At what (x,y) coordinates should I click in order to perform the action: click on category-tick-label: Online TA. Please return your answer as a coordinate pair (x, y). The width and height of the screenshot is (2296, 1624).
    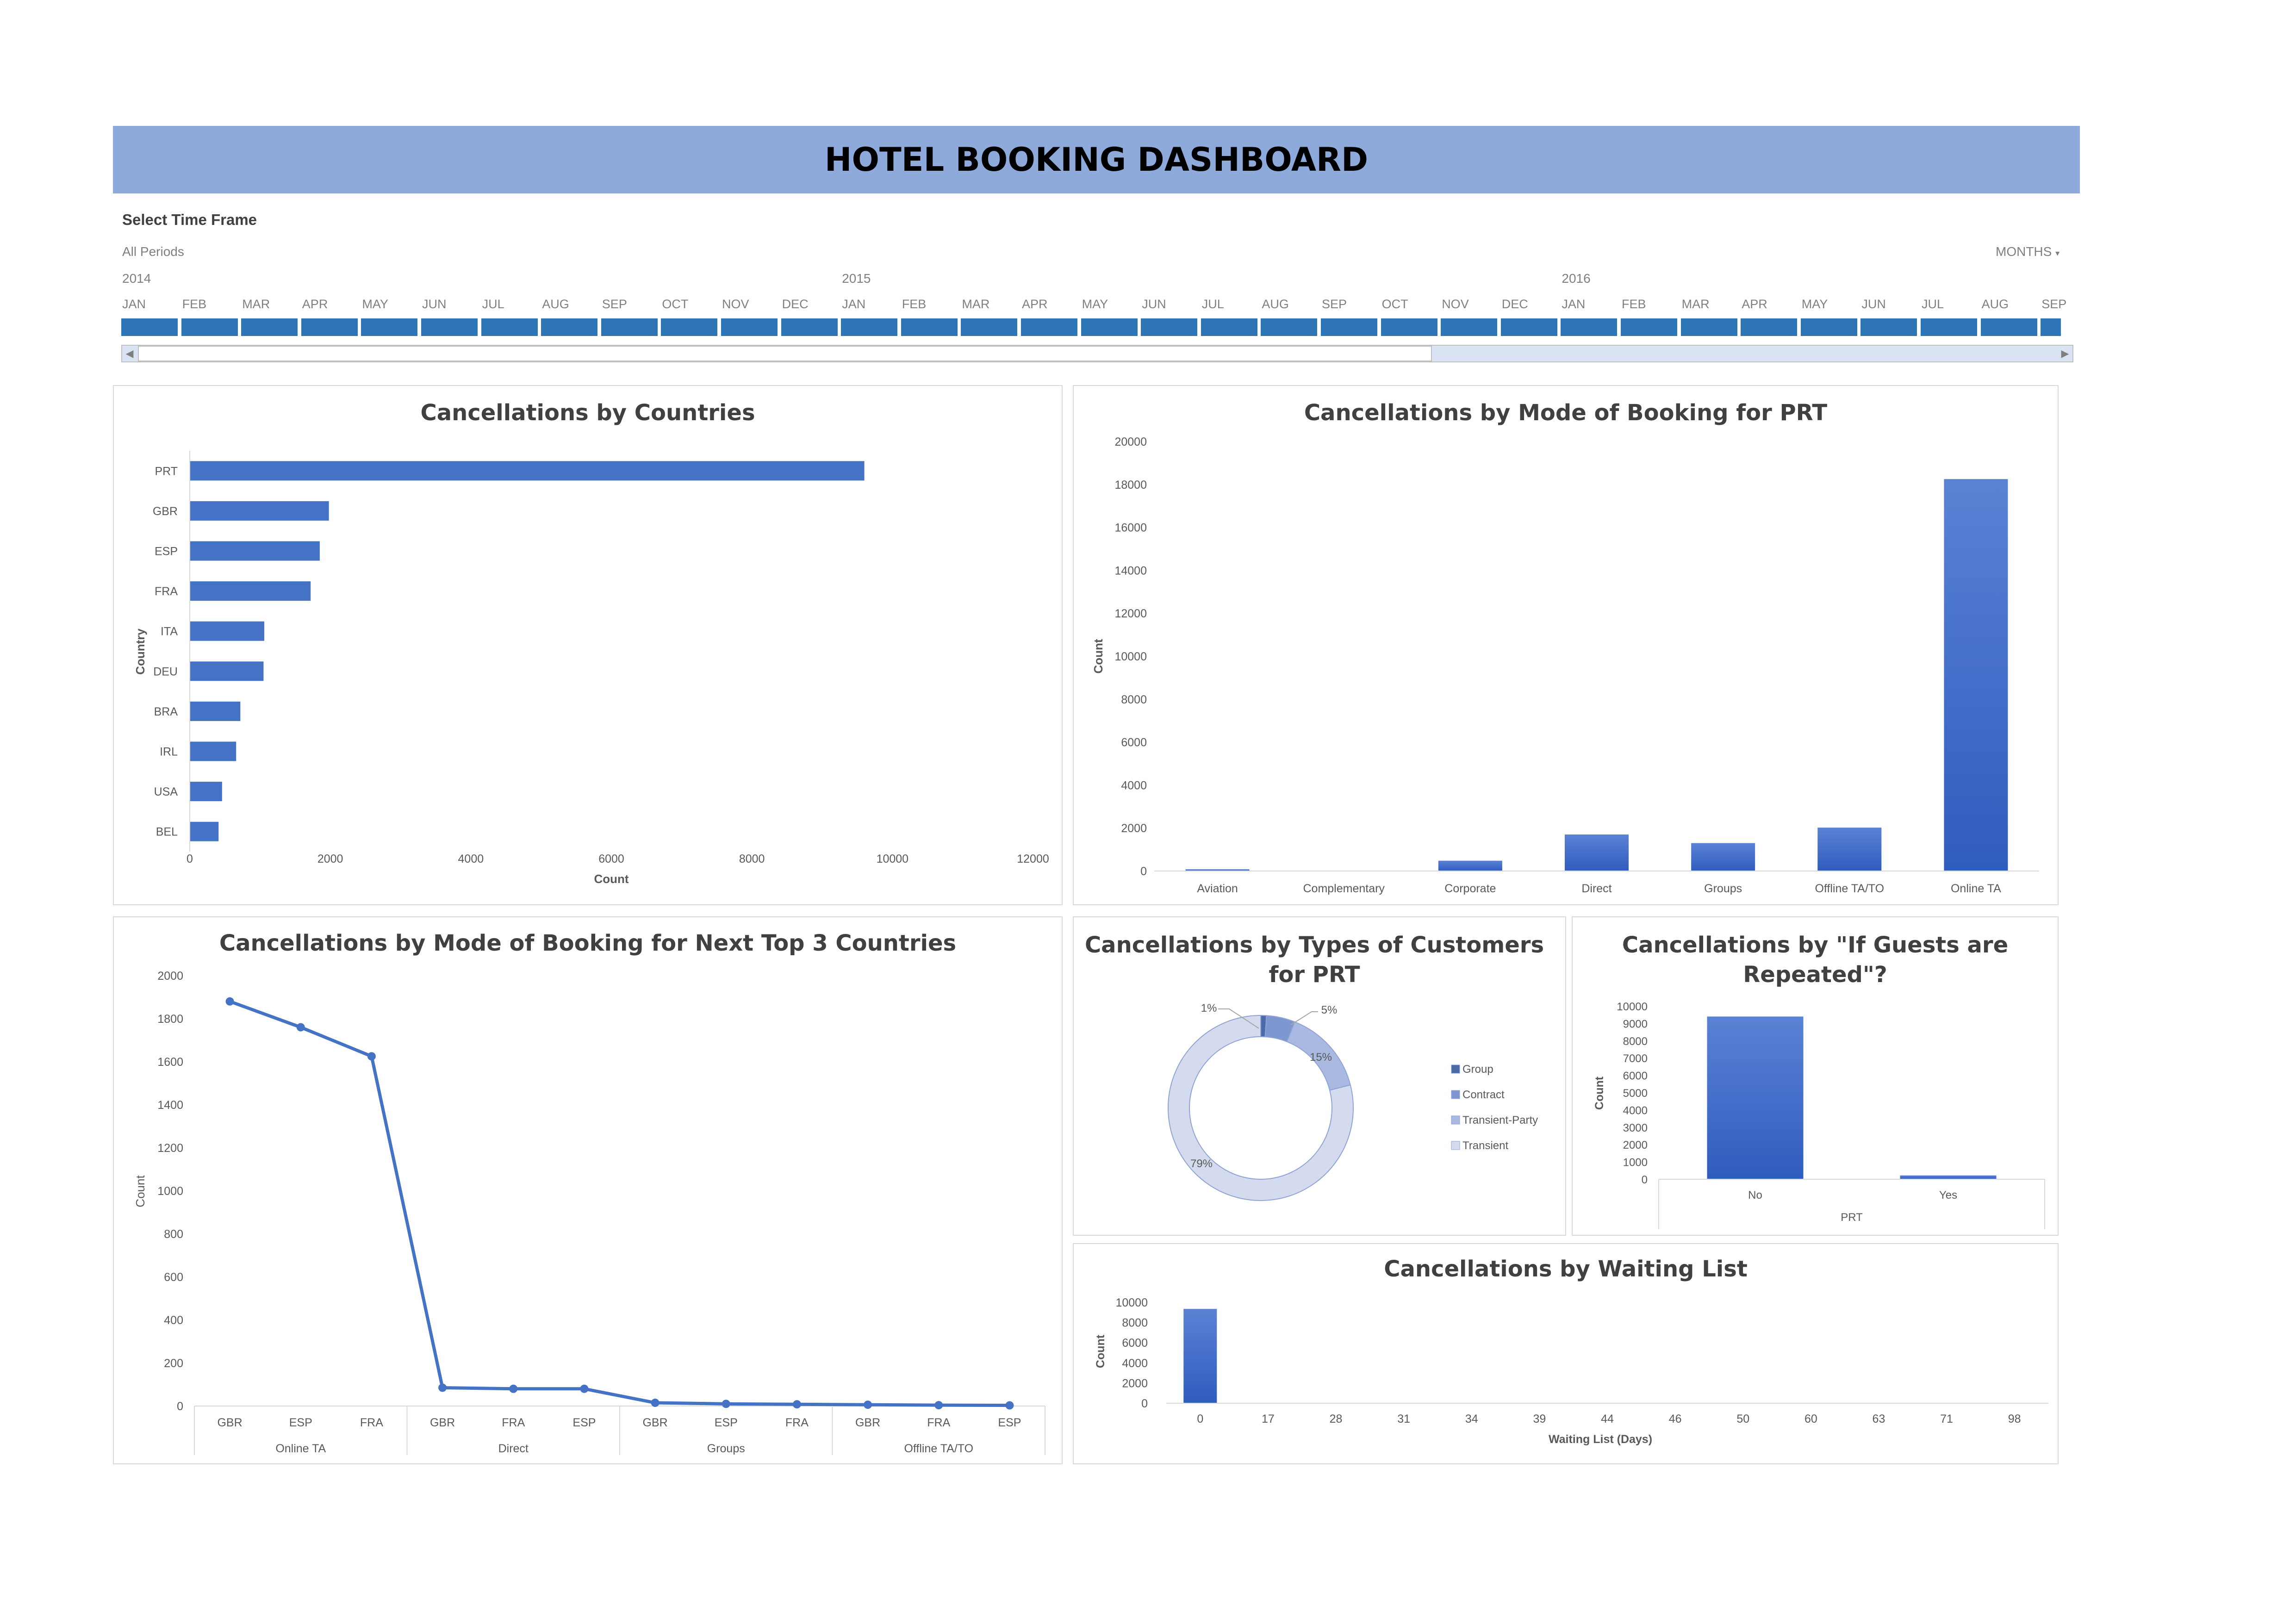
    Looking at the image, I should click on (1976, 888).